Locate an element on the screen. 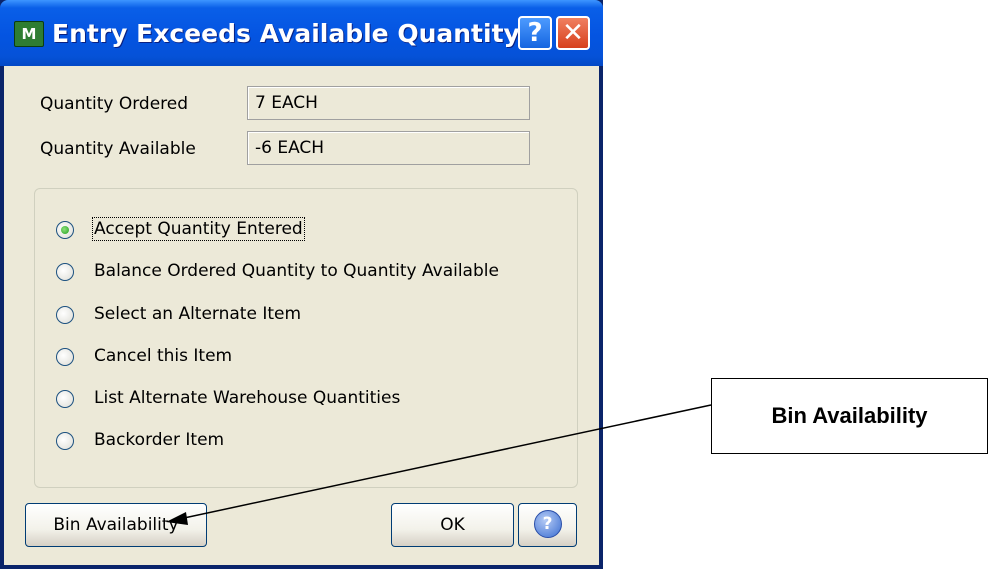 Image resolution: width=991 pixels, height=569 pixels. callout-arrowhead is located at coordinates (177, 518).